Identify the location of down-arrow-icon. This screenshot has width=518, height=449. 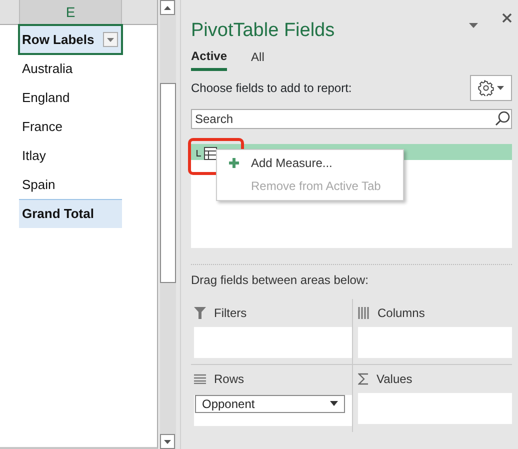
(167, 442).